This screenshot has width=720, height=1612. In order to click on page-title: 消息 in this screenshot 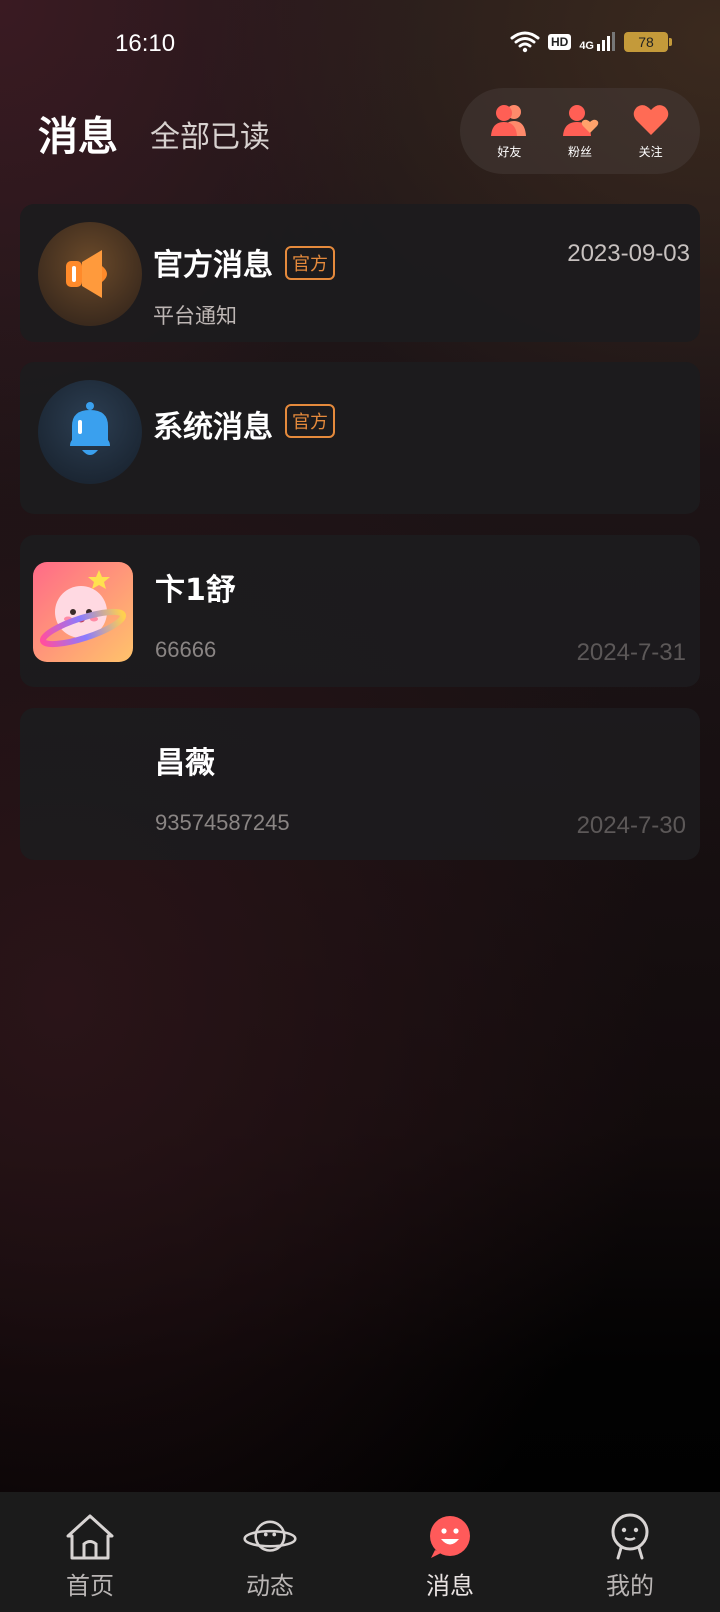, I will do `click(78, 137)`.